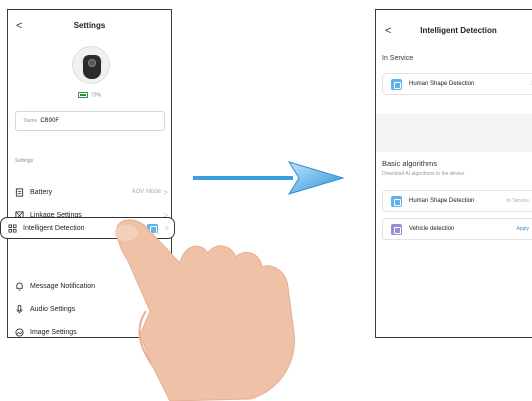  What do you see at coordinates (126, 233) in the screenshot?
I see `fingertip-icon` at bounding box center [126, 233].